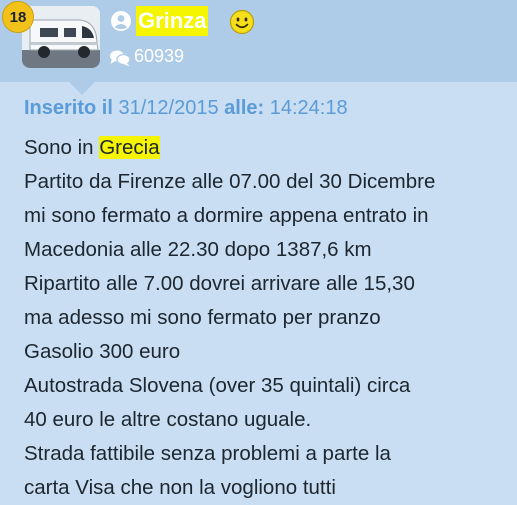  What do you see at coordinates (121, 21) in the screenshot?
I see `user-circle-icon` at bounding box center [121, 21].